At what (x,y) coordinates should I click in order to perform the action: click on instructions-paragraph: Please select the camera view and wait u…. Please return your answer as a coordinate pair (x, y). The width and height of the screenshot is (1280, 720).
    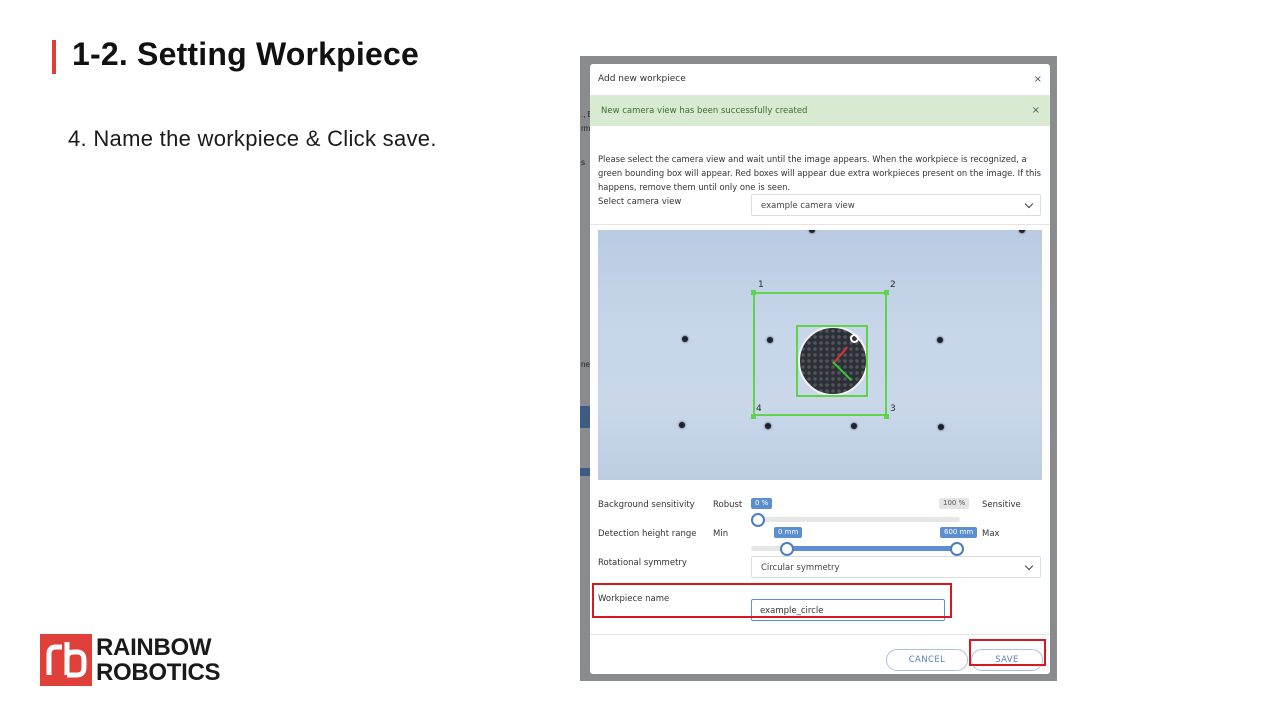
    Looking at the image, I should click on (819, 173).